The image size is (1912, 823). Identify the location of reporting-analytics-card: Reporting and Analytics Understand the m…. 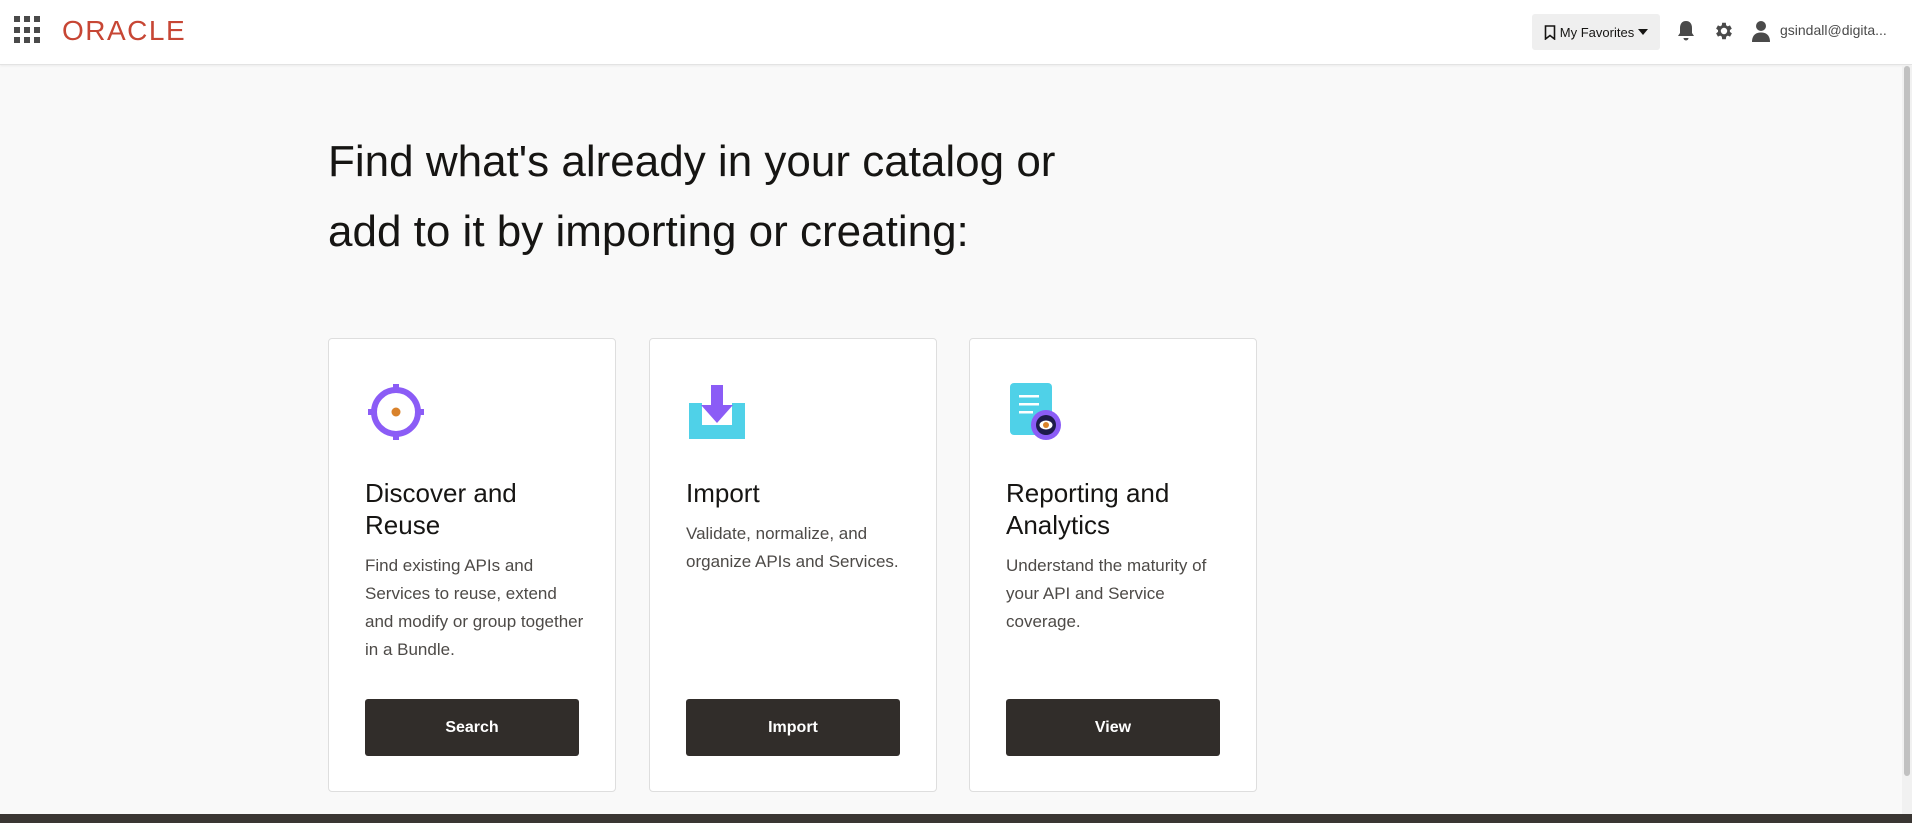
(1113, 565).